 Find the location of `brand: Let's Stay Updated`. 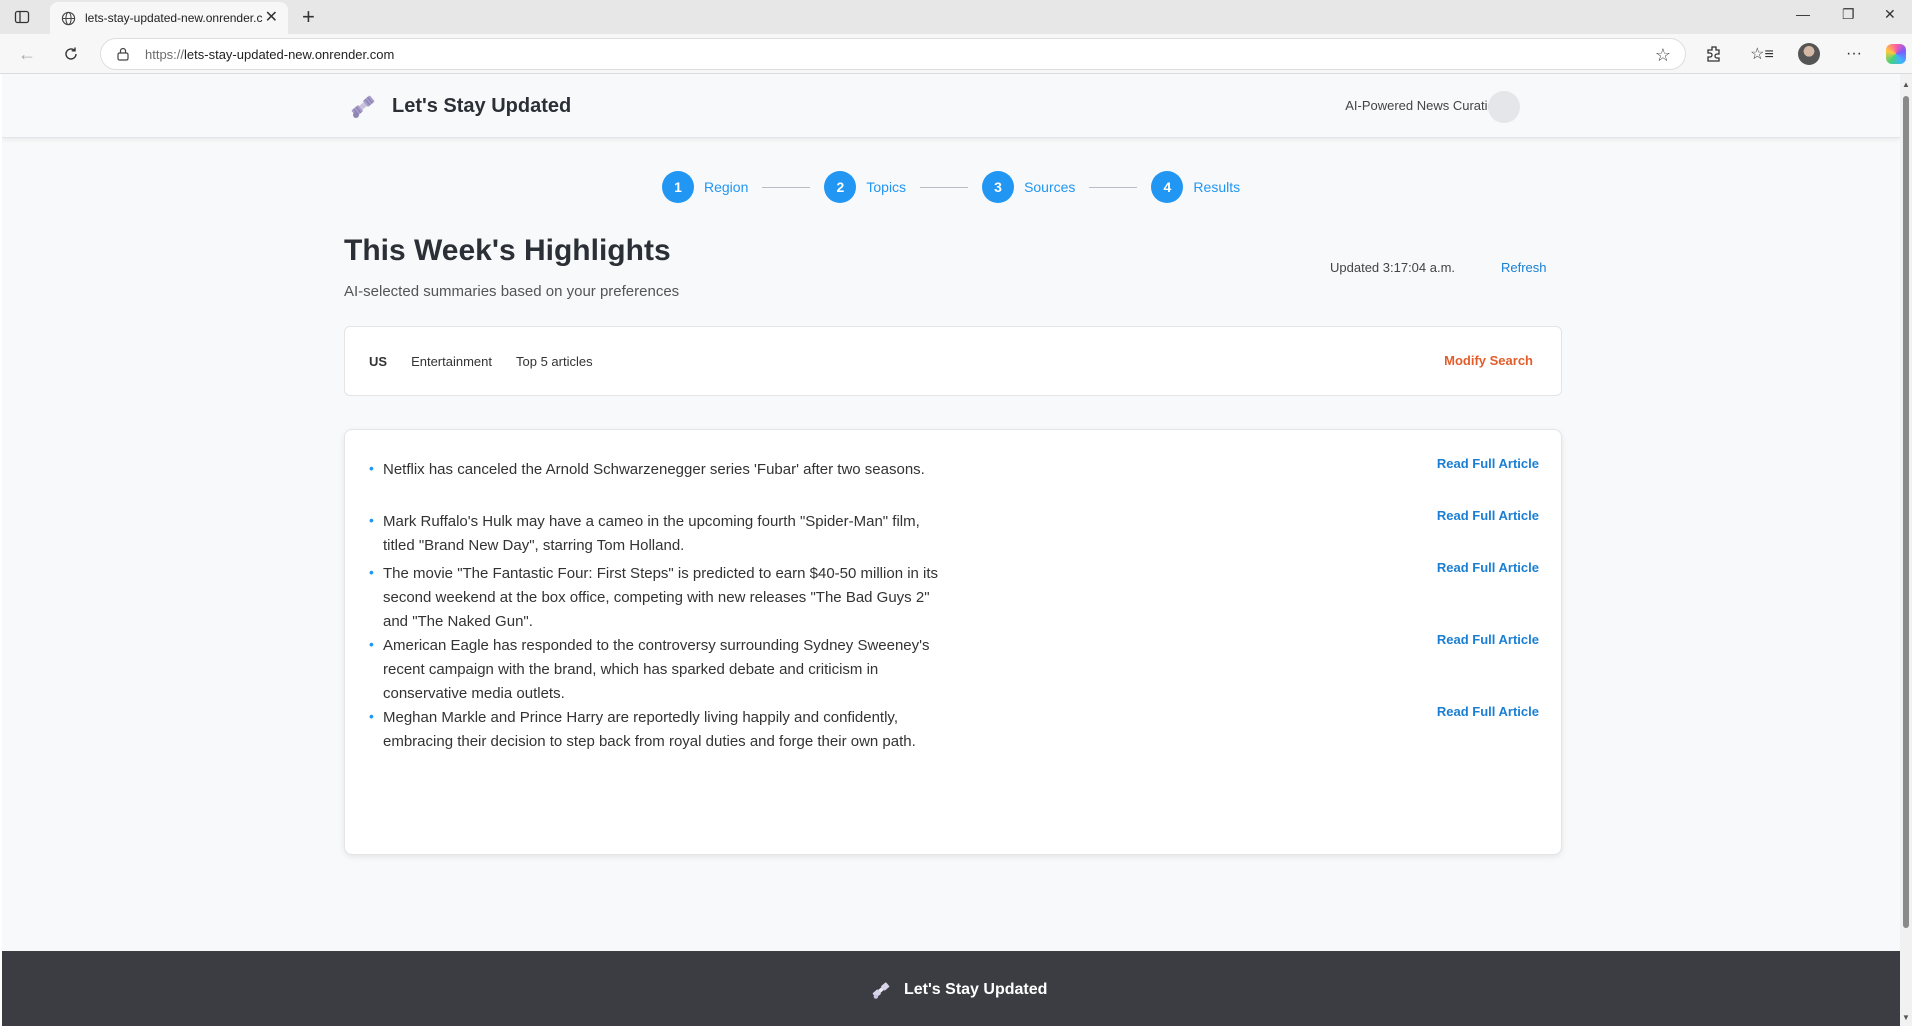

brand: Let's Stay Updated is located at coordinates (459, 106).